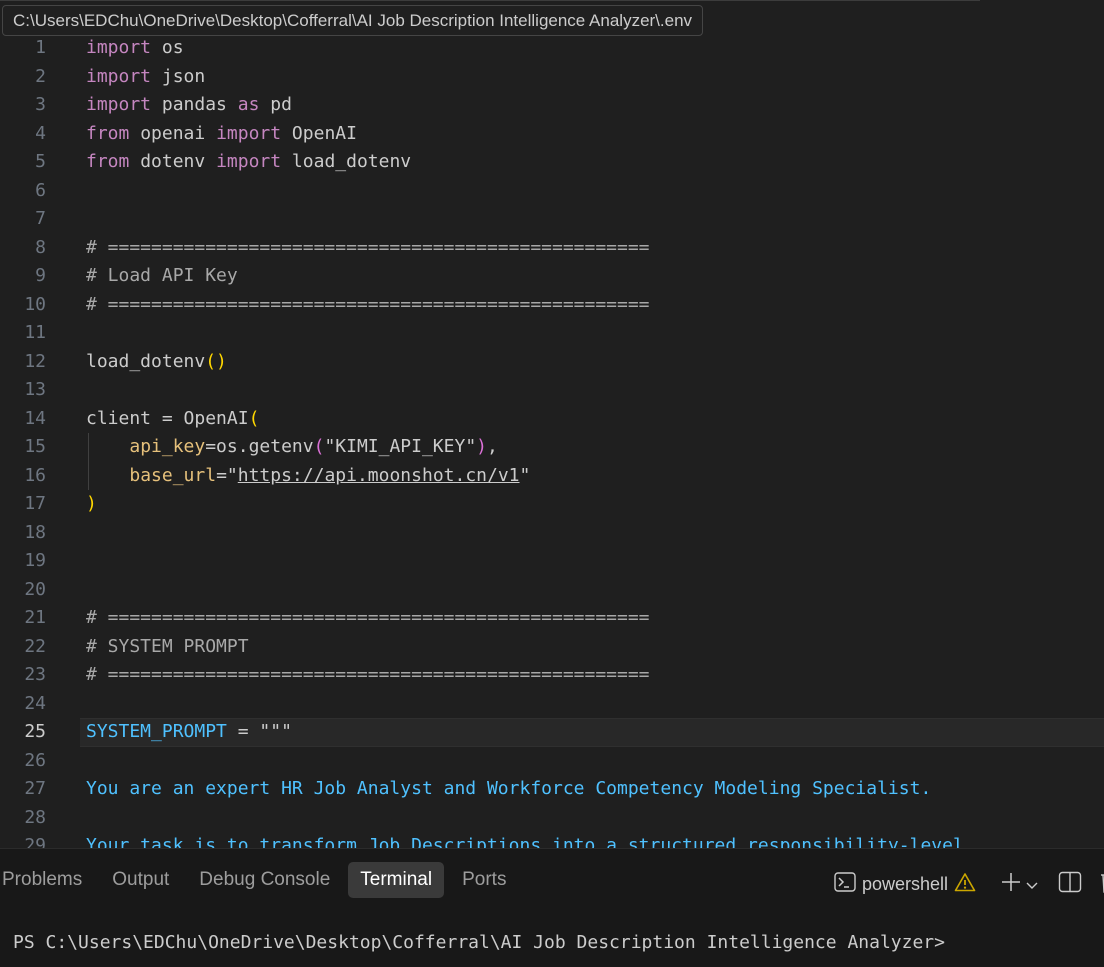 The image size is (1104, 967). I want to click on line-number: 16, so click(35, 475).